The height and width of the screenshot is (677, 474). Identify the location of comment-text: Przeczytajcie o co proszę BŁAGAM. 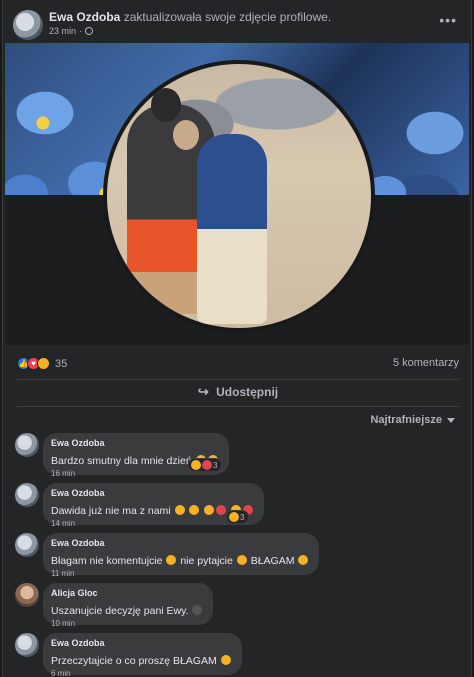
(141, 661).